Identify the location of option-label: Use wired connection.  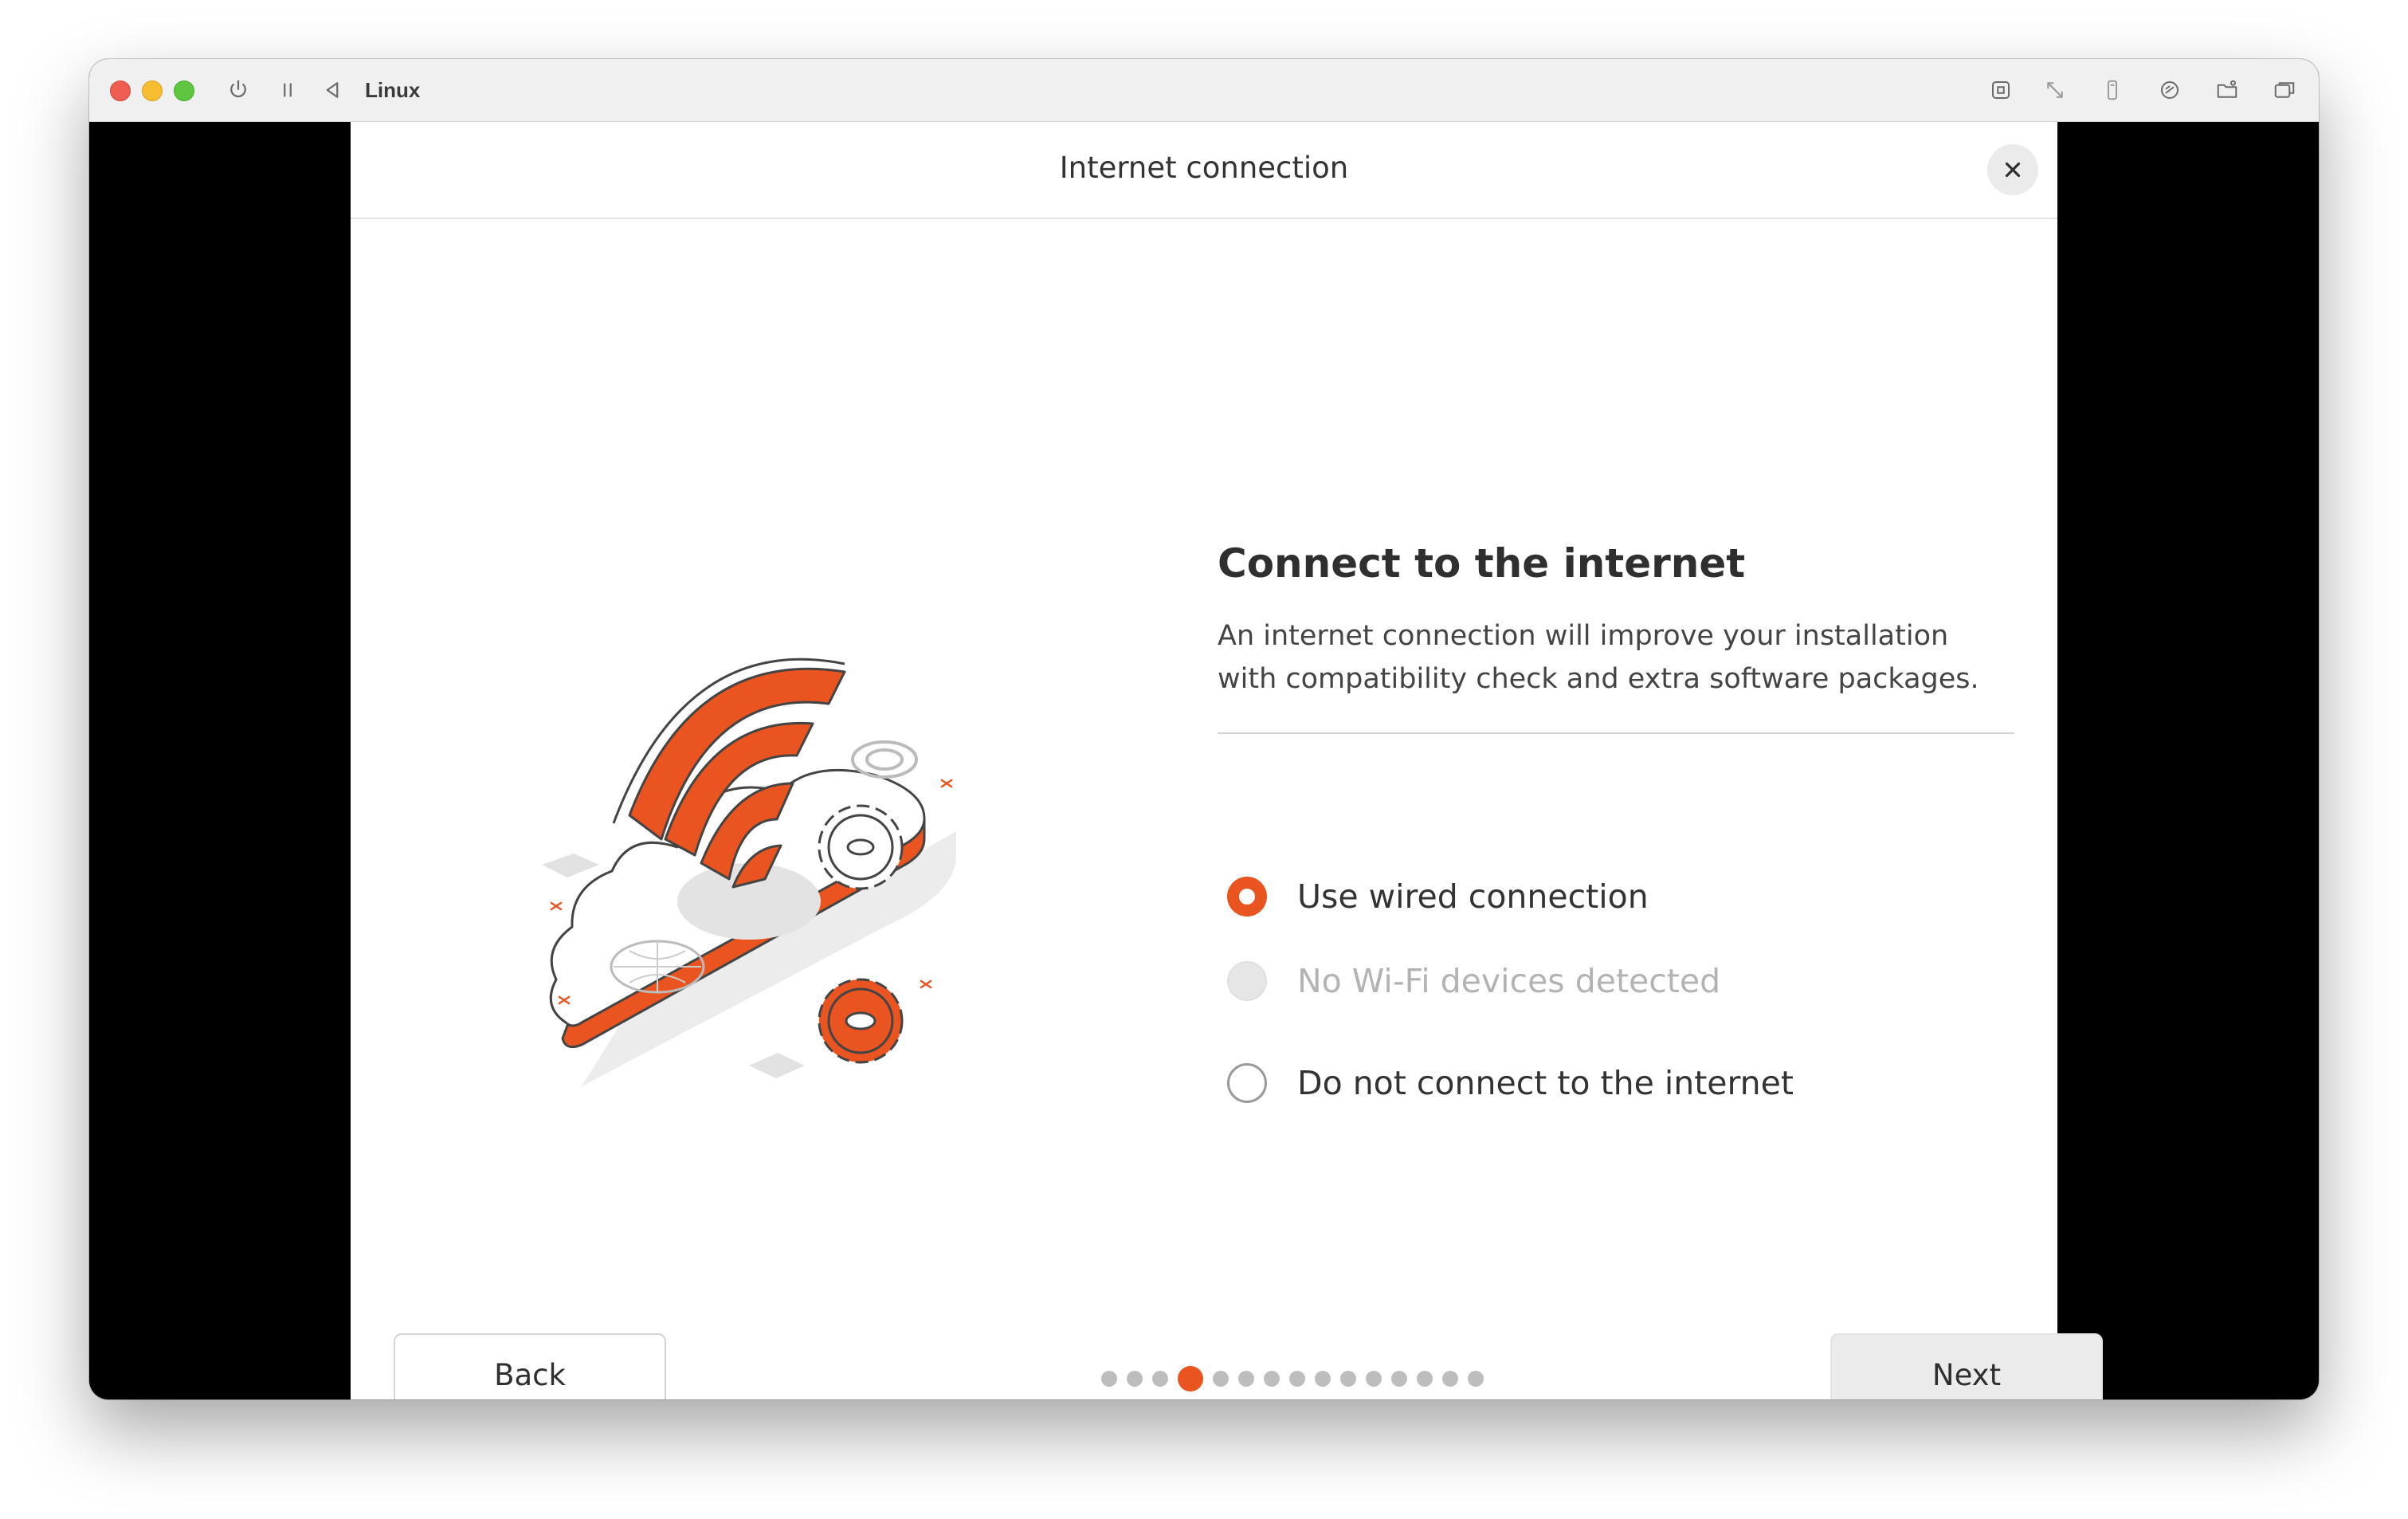
(1473, 896).